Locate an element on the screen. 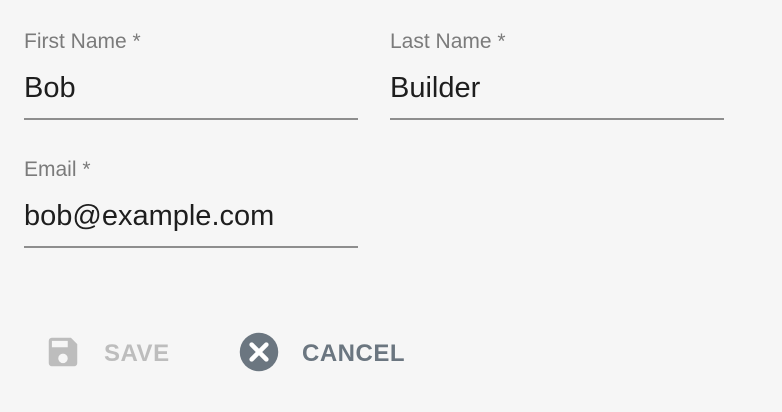 This screenshot has height=412, width=782. last-name-input is located at coordinates (557, 88).